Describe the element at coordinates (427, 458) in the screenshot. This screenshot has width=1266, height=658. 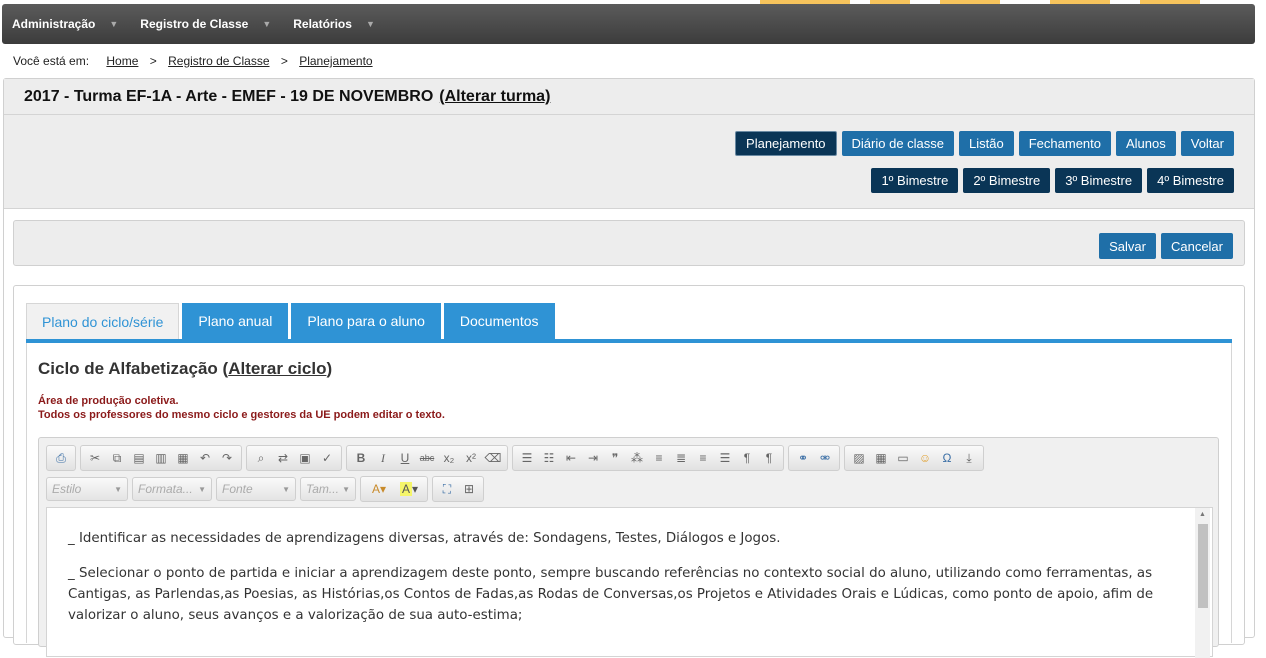
I see `strikethrough-icon: abc` at that location.